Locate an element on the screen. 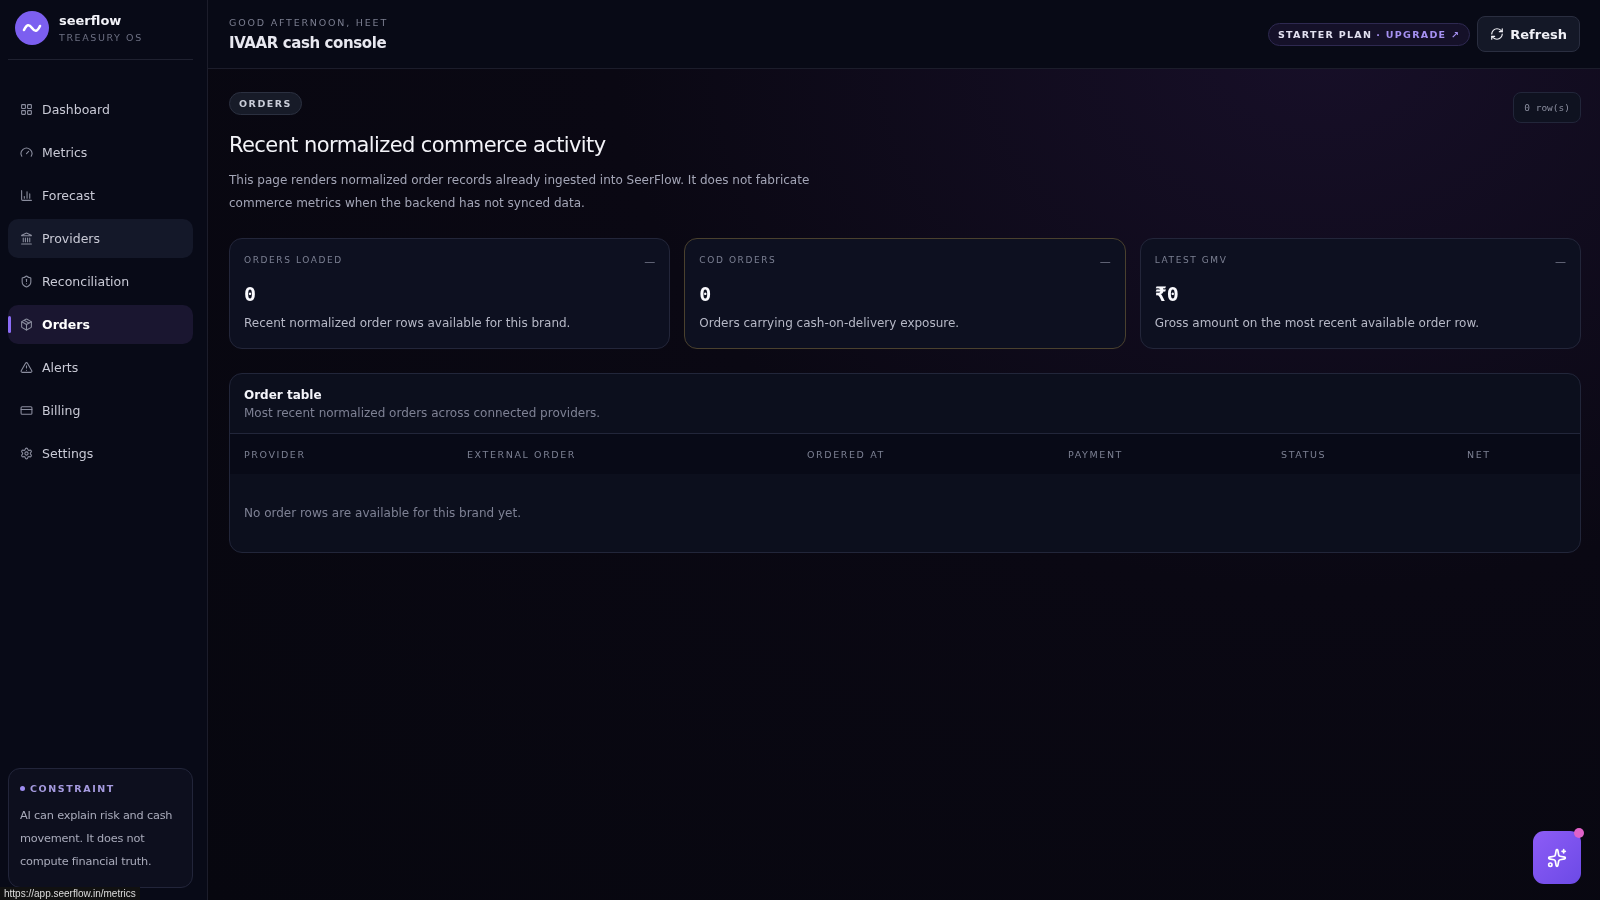 This screenshot has height=900, width=1600. sidebar-item: Dashboard is located at coordinates (100, 109).